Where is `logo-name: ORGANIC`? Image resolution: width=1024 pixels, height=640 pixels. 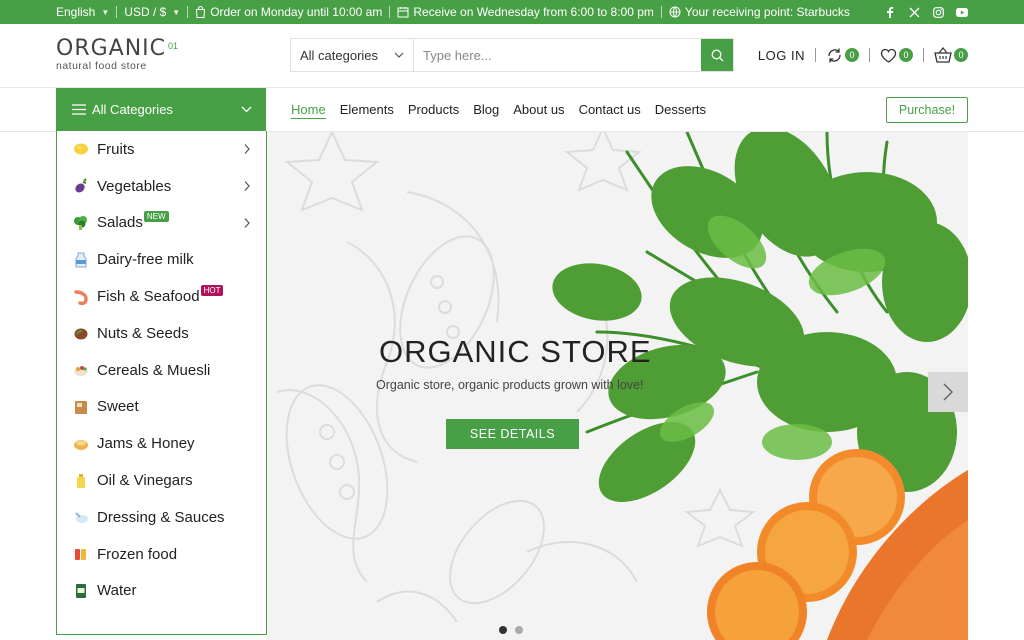 logo-name: ORGANIC is located at coordinates (111, 48).